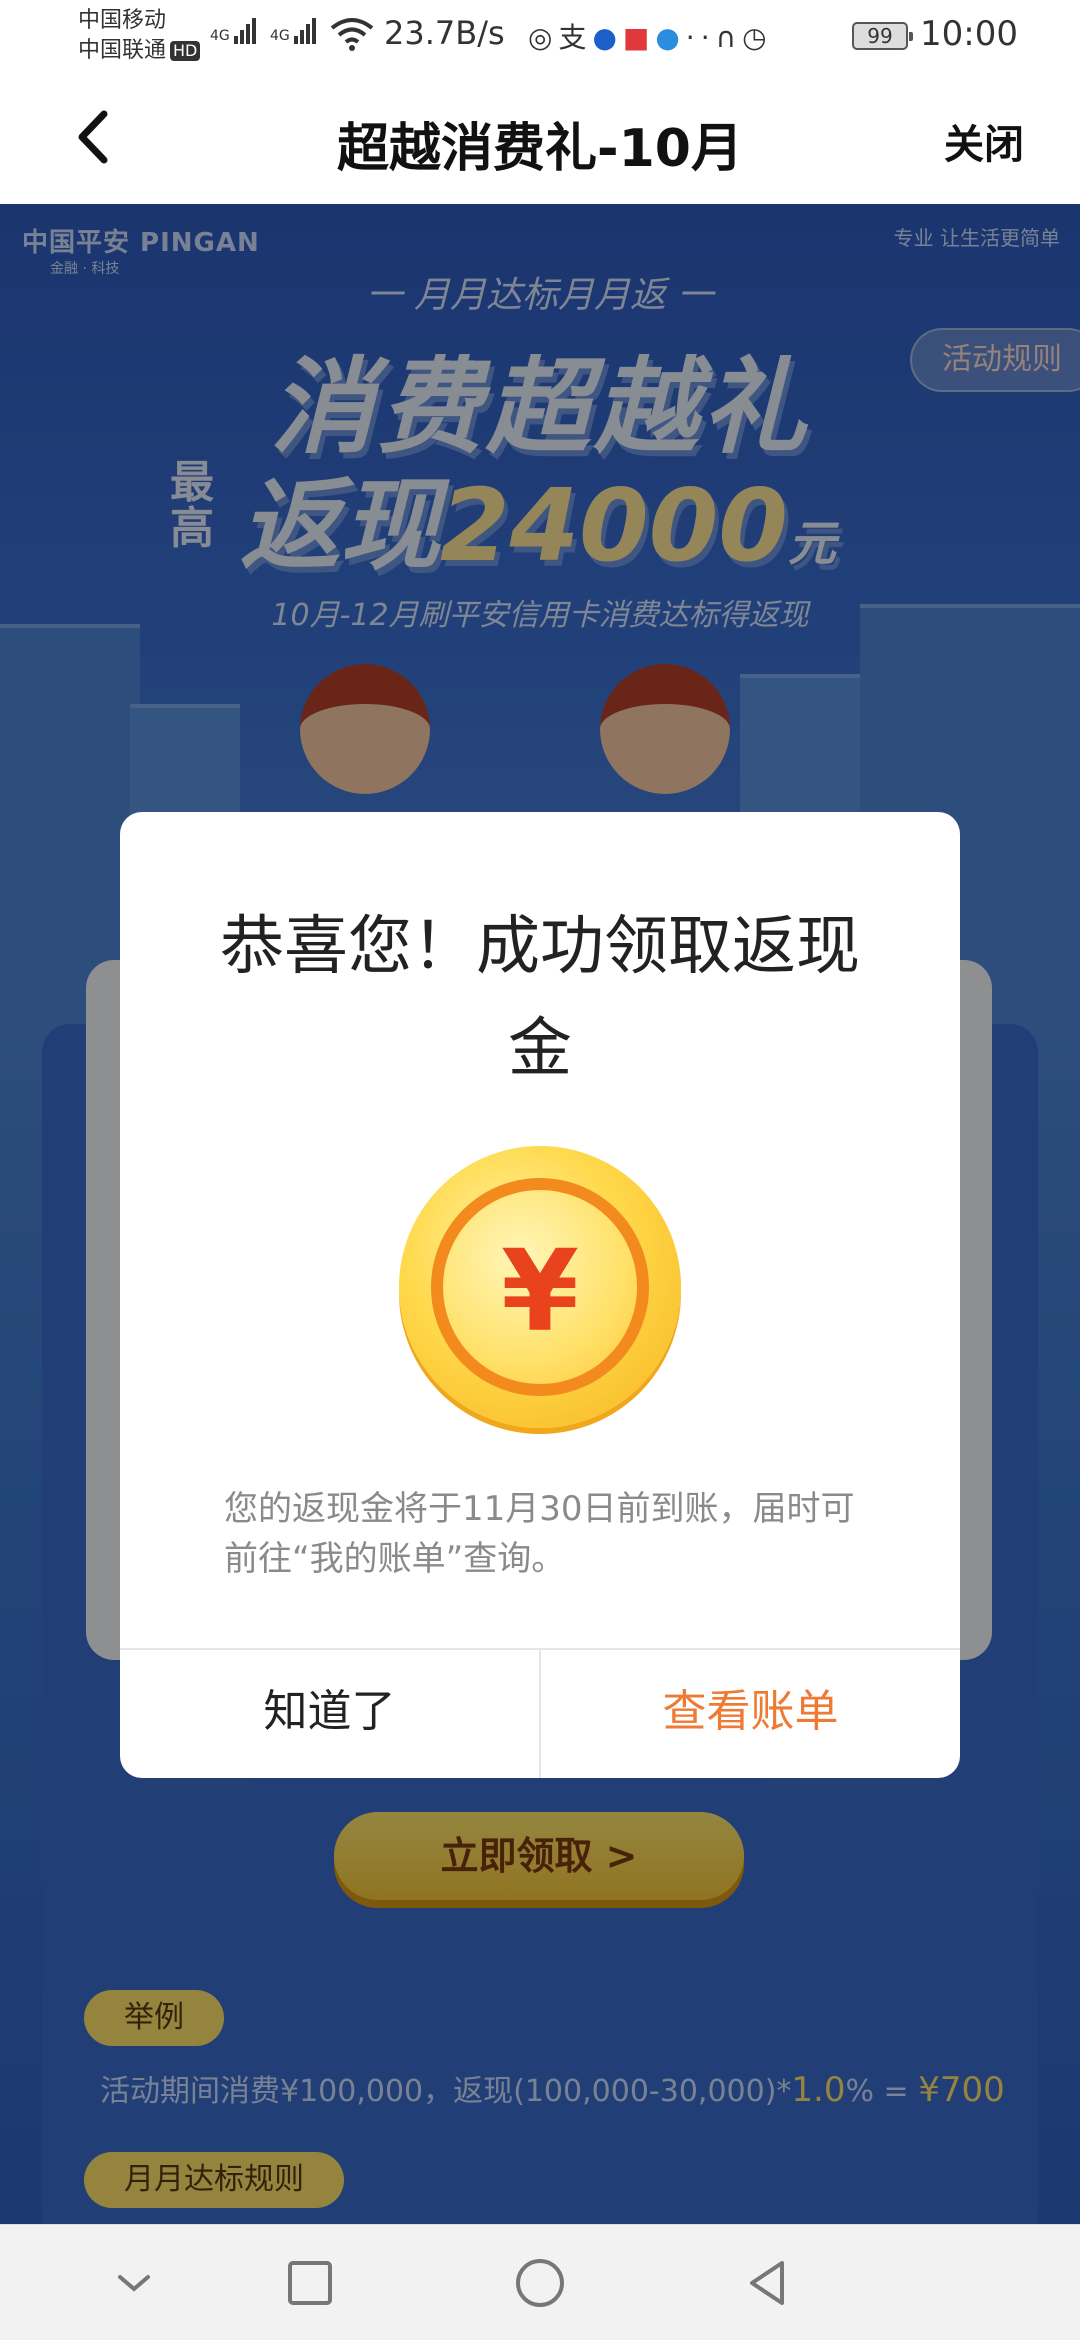  I want to click on view-bill-button: 查看账单, so click(750, 1714).